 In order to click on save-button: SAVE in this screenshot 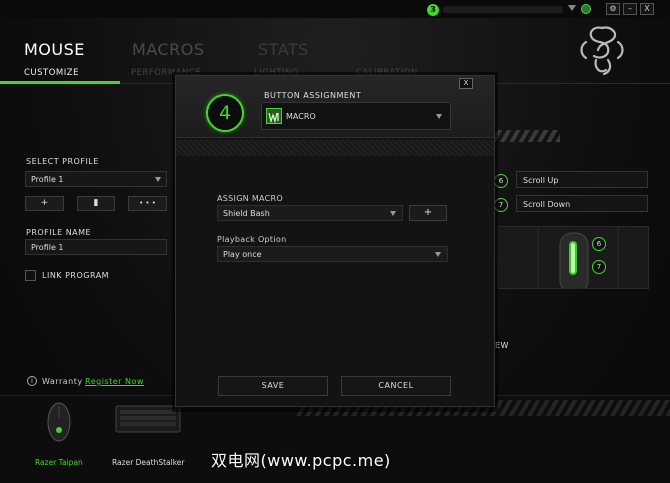, I will do `click(273, 386)`.